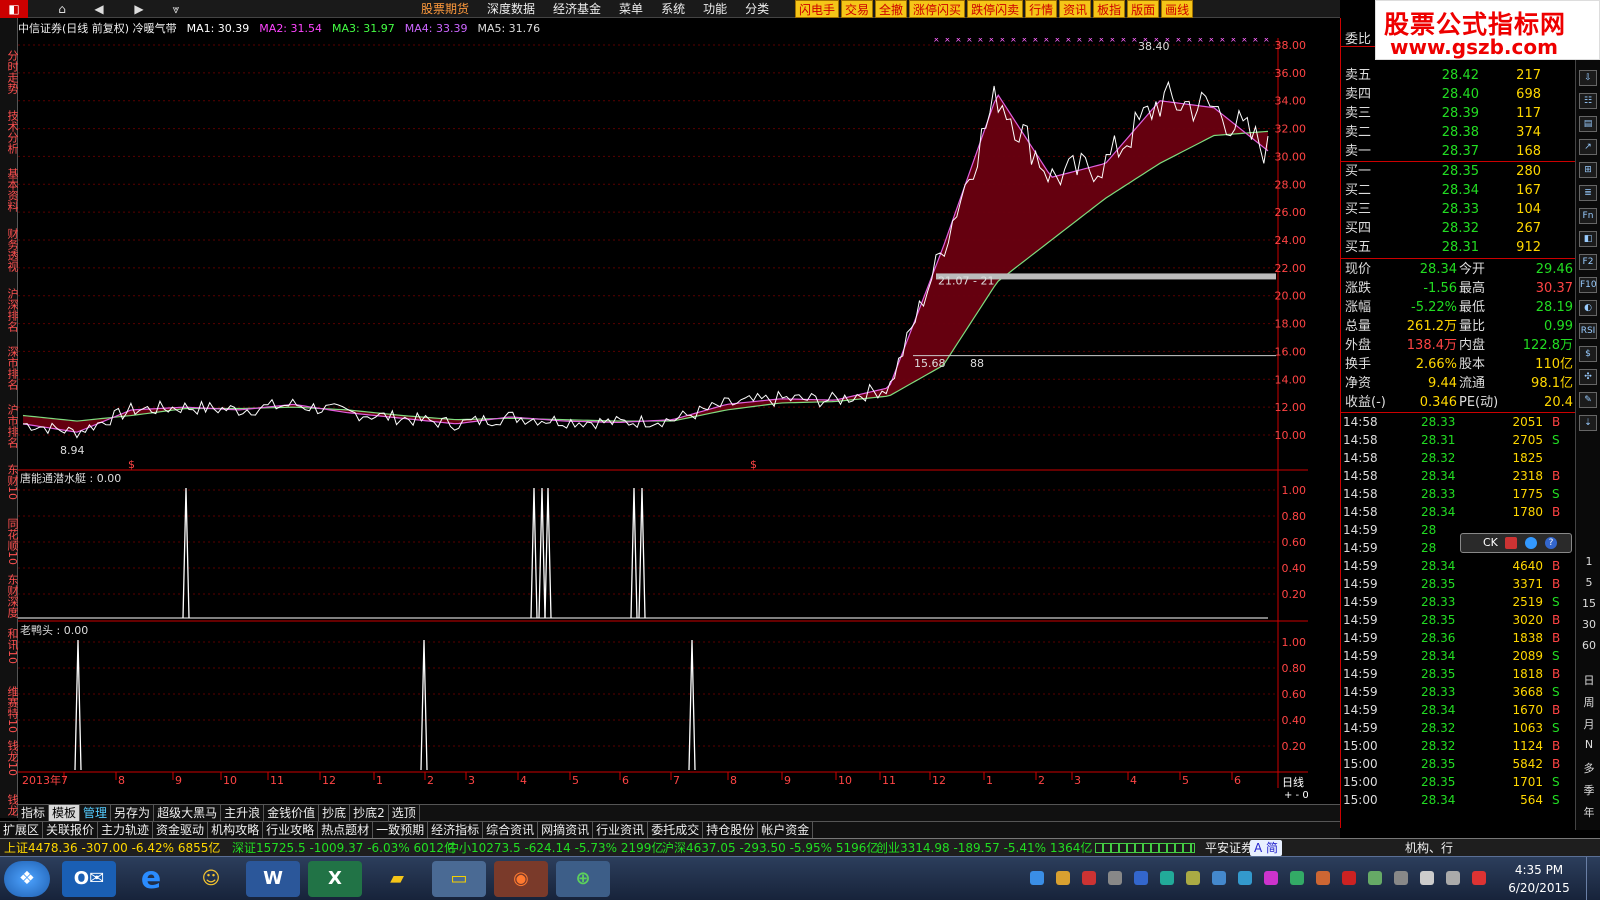  Describe the element at coordinates (577, 9) in the screenshot. I see `menu-2: 经济基金` at that location.